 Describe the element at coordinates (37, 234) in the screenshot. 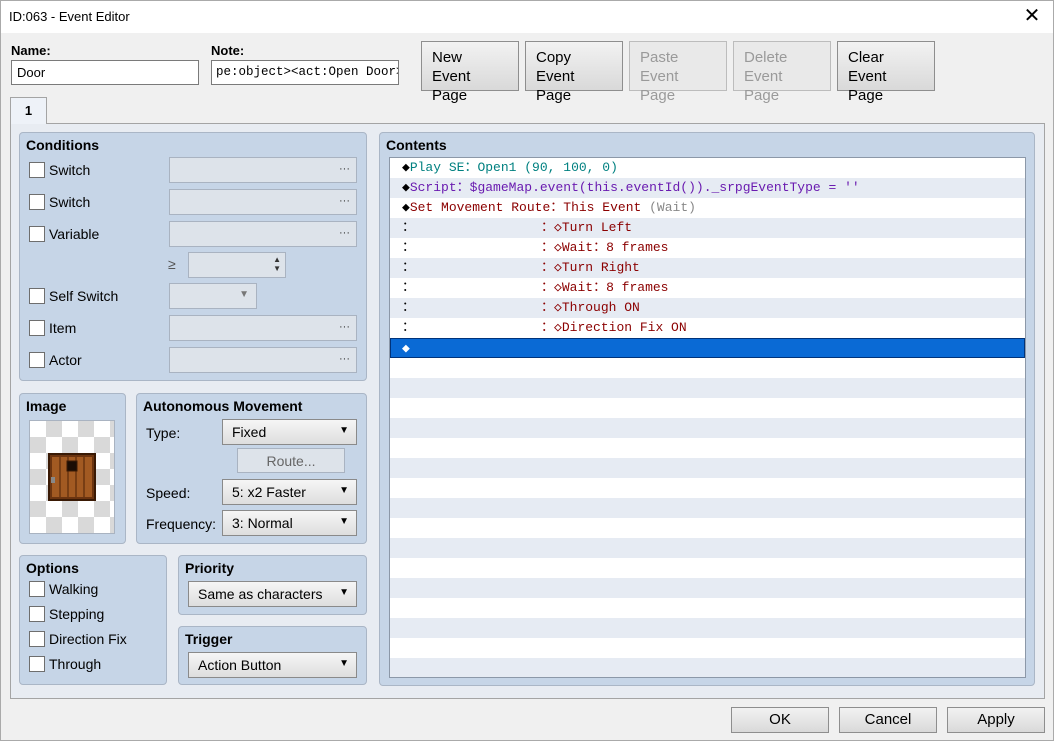

I see `variable-checkbox` at that location.